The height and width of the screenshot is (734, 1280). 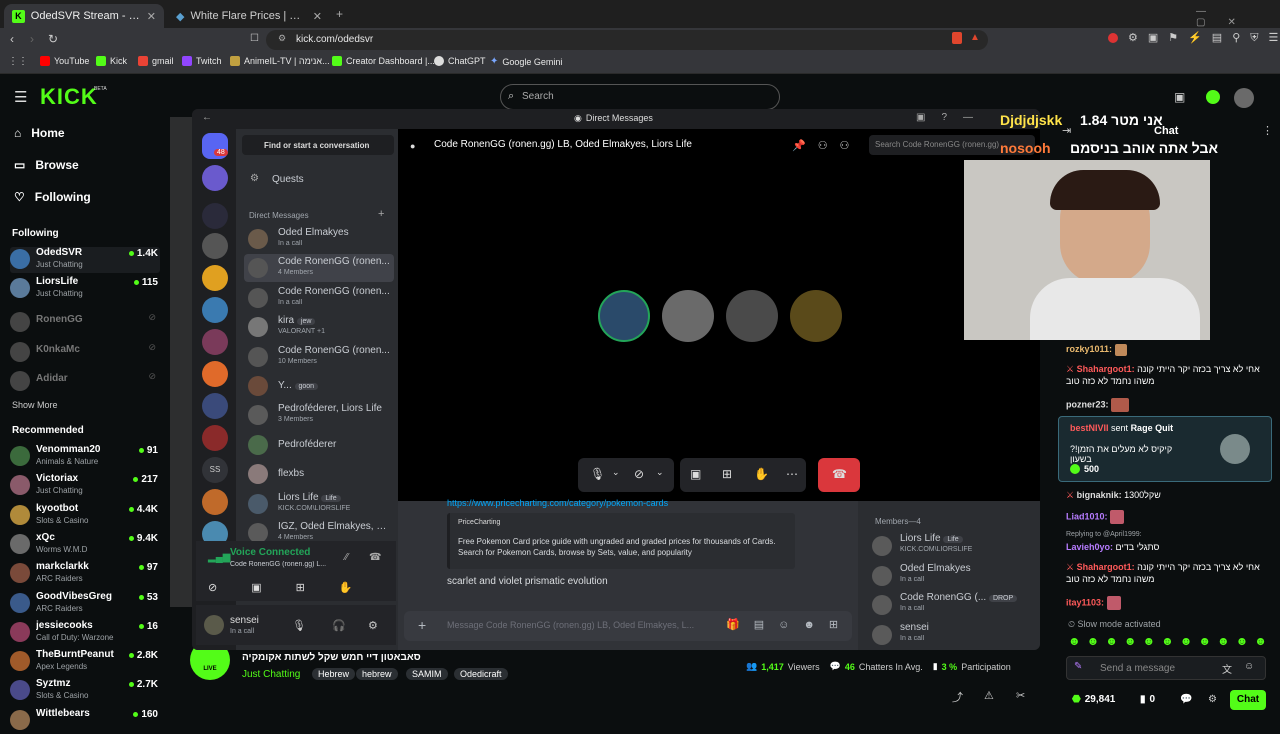 I want to click on reload-icon: ↻, so click(x=53, y=39).